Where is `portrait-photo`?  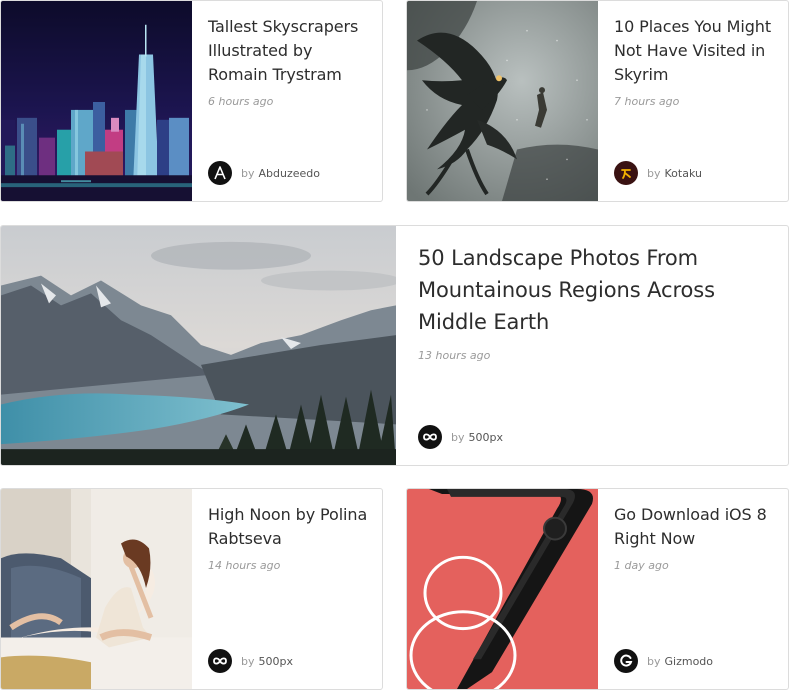
portrait-photo is located at coordinates (96, 589).